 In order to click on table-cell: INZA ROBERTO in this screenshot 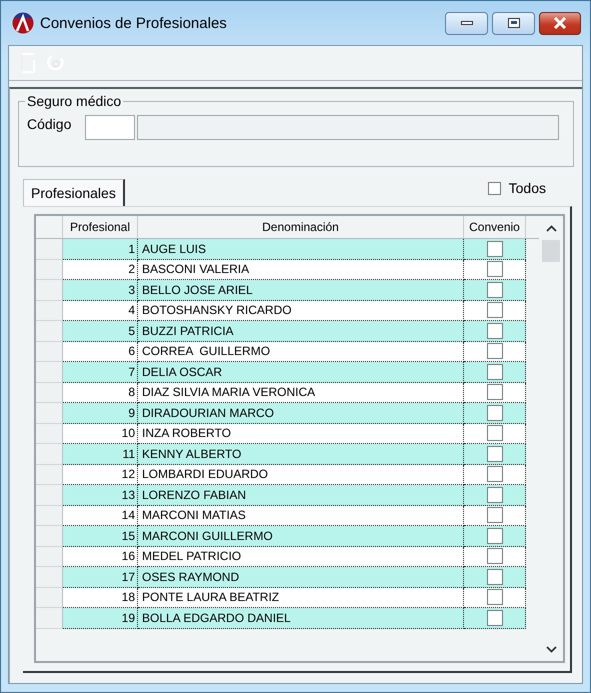, I will do `click(301, 434)`.